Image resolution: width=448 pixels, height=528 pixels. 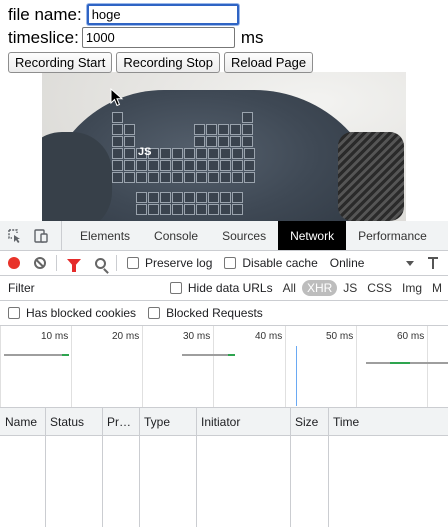 I want to click on recording-start-button: Recording Start, so click(x=60, y=62).